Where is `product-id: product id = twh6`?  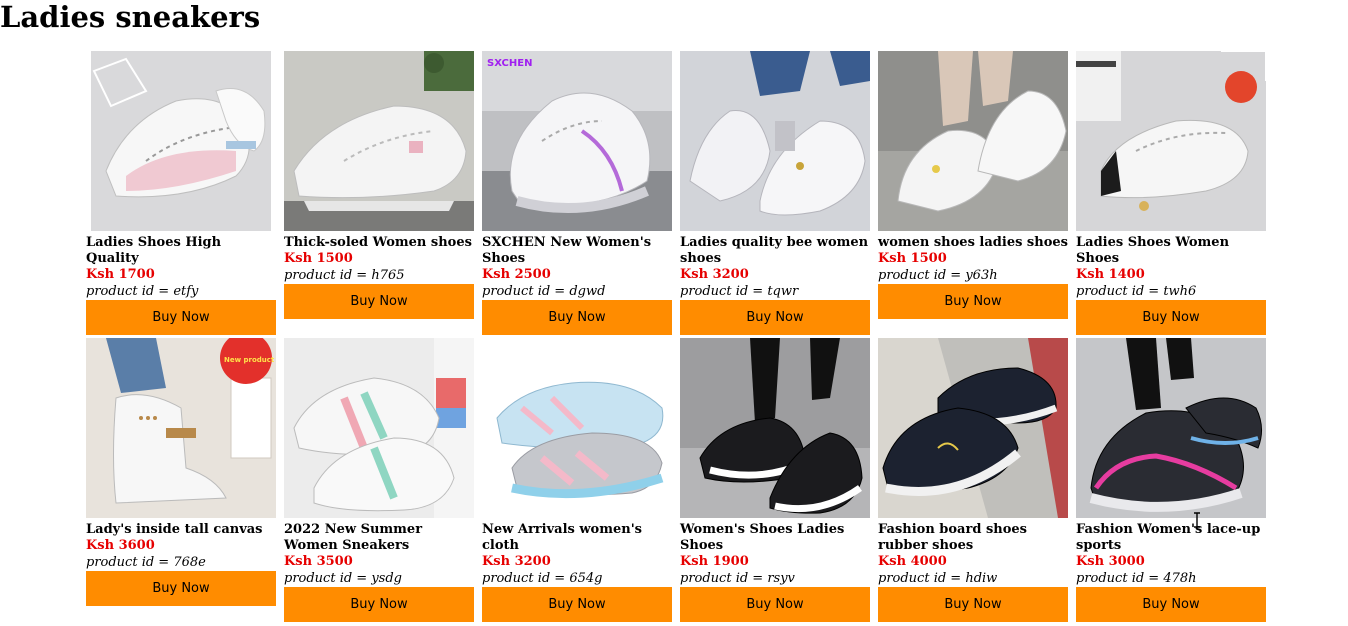
product-id: product id = twh6 is located at coordinates (1136, 291).